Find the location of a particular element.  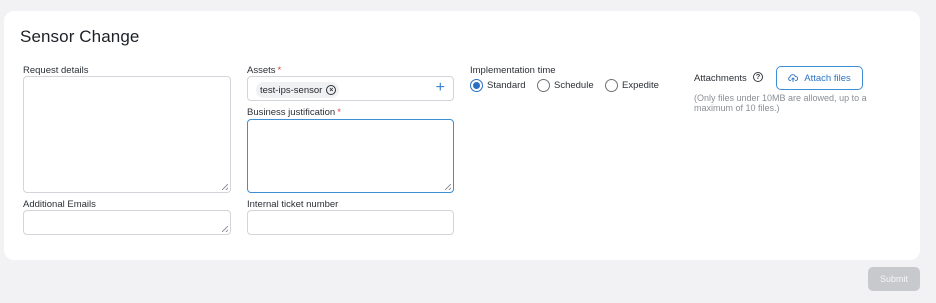

internal-ticket-field is located at coordinates (350, 222).